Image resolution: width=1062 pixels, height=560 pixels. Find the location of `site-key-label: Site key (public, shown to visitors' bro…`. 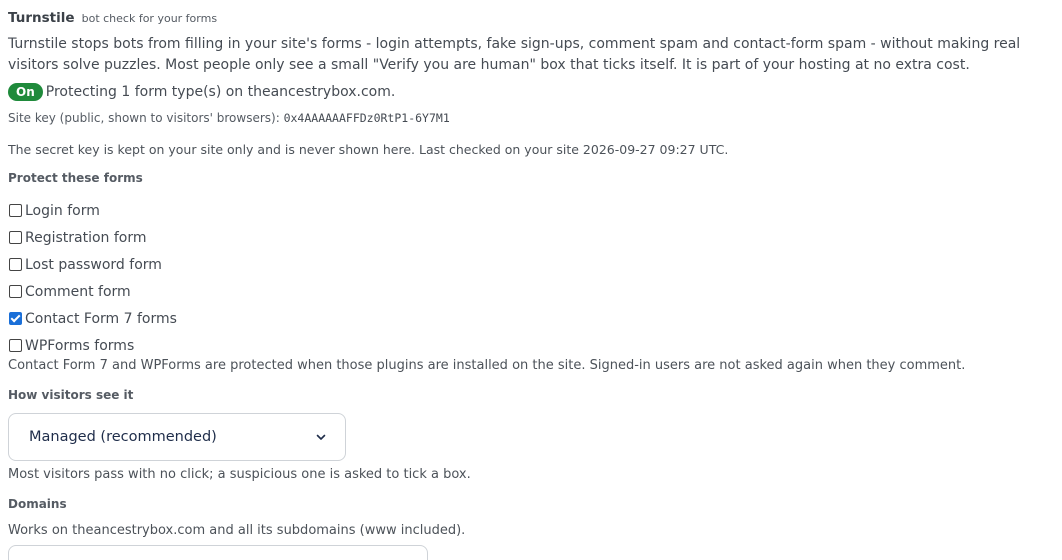

site-key-label: Site key (public, shown to visitors' bro… is located at coordinates (144, 118).